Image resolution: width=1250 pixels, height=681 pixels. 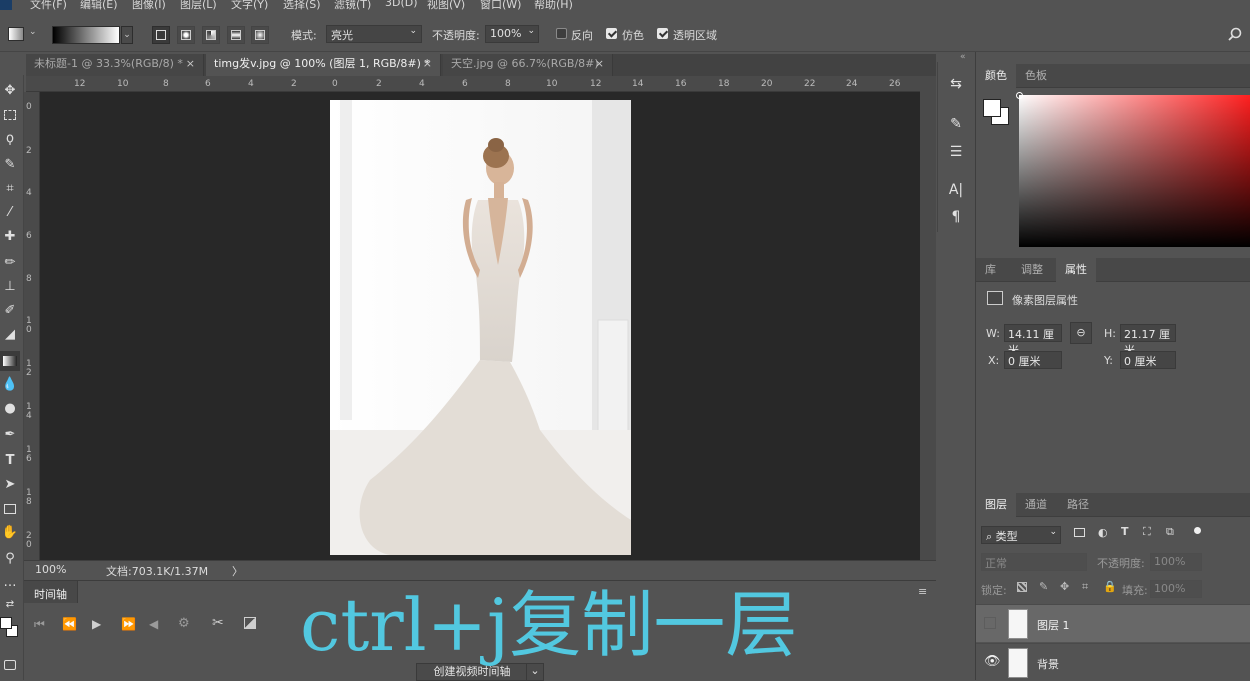 What do you see at coordinates (10, 461) in the screenshot?
I see `type-tool-icon: T` at bounding box center [10, 461].